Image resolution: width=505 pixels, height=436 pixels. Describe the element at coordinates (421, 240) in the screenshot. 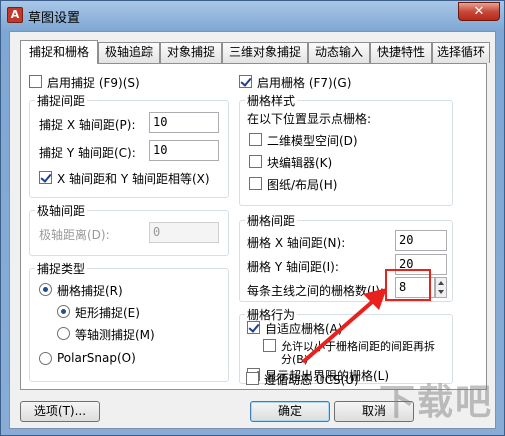

I see `grid-x-input: 20` at that location.